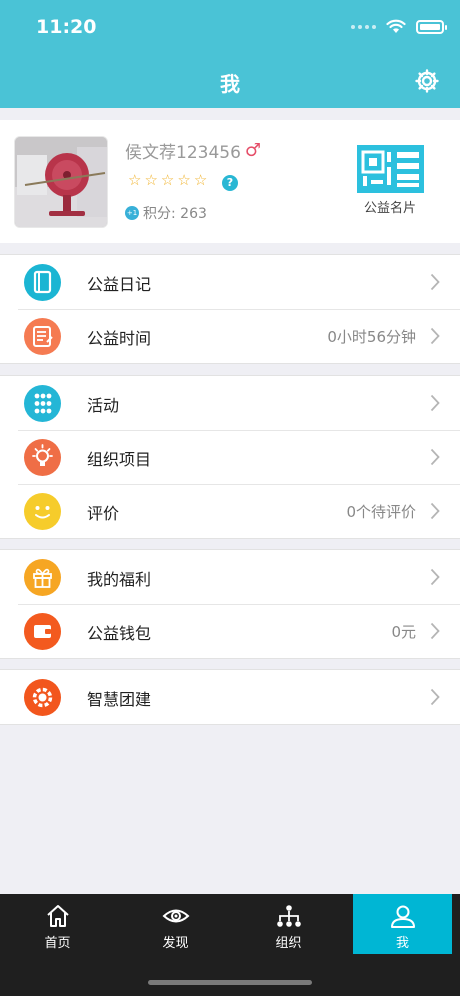 The image size is (460, 996). Describe the element at coordinates (103, 405) in the screenshot. I see `menu-item-label: 活动` at that location.